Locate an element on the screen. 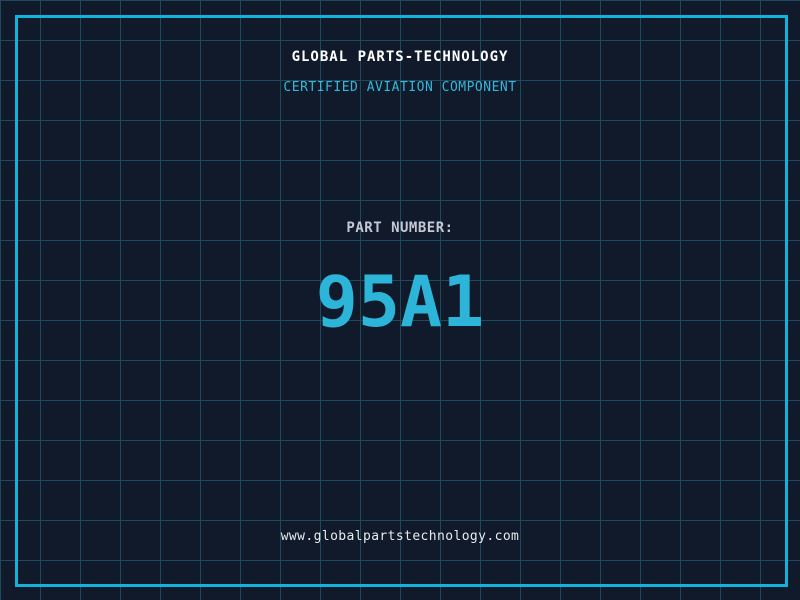 Image resolution: width=800 pixels, height=600 pixels. company-name: GLOBAL PARTS-TECHNOLOGY is located at coordinates (400, 57).